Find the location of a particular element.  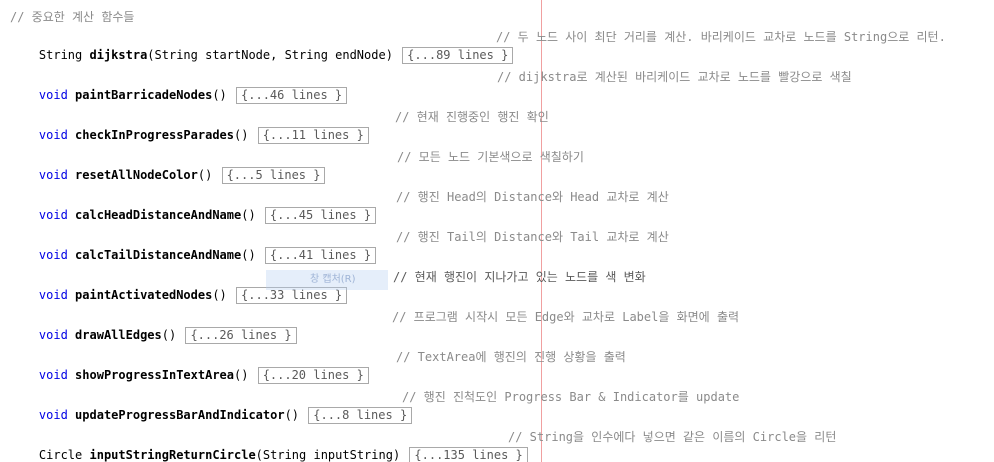

header-comment: // 중요한 계산 함수들 is located at coordinates (72, 17).